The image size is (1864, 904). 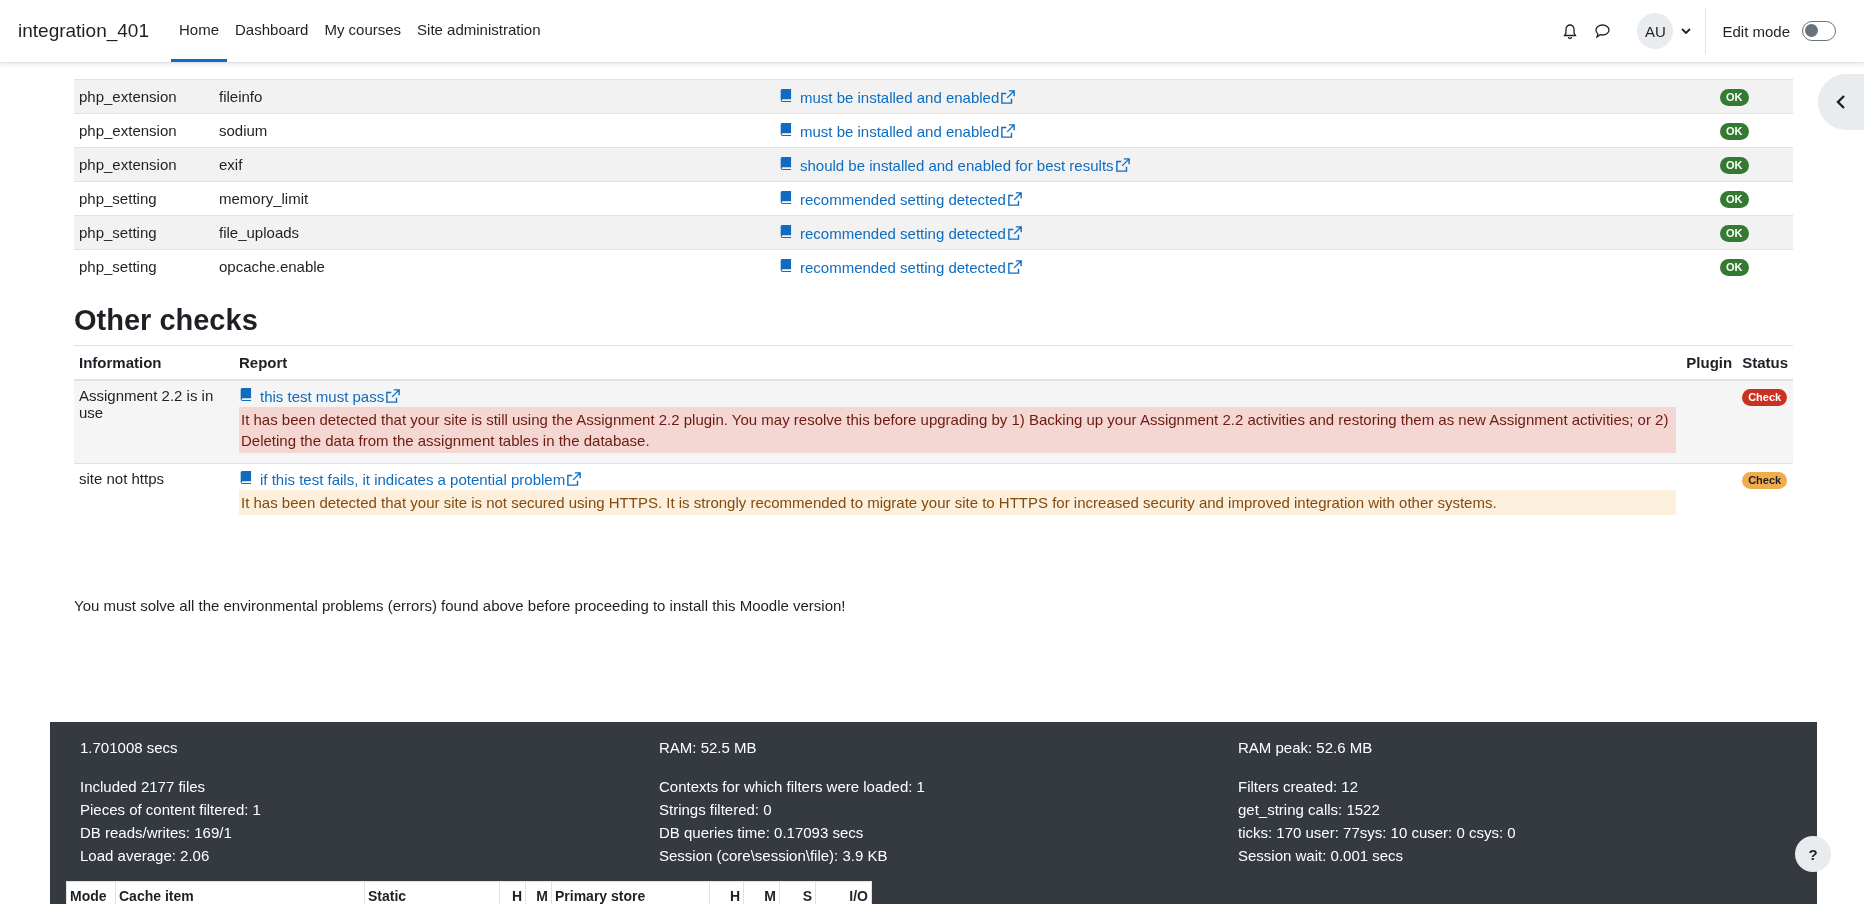 I want to click on footer-stat: RAM peak: 52.6 MB, so click(x=1306, y=747).